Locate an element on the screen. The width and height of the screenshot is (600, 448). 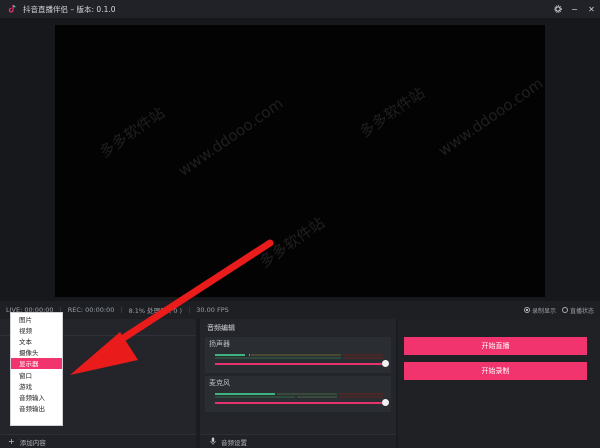
fps-readout: 30.00 FPS is located at coordinates (212, 310).